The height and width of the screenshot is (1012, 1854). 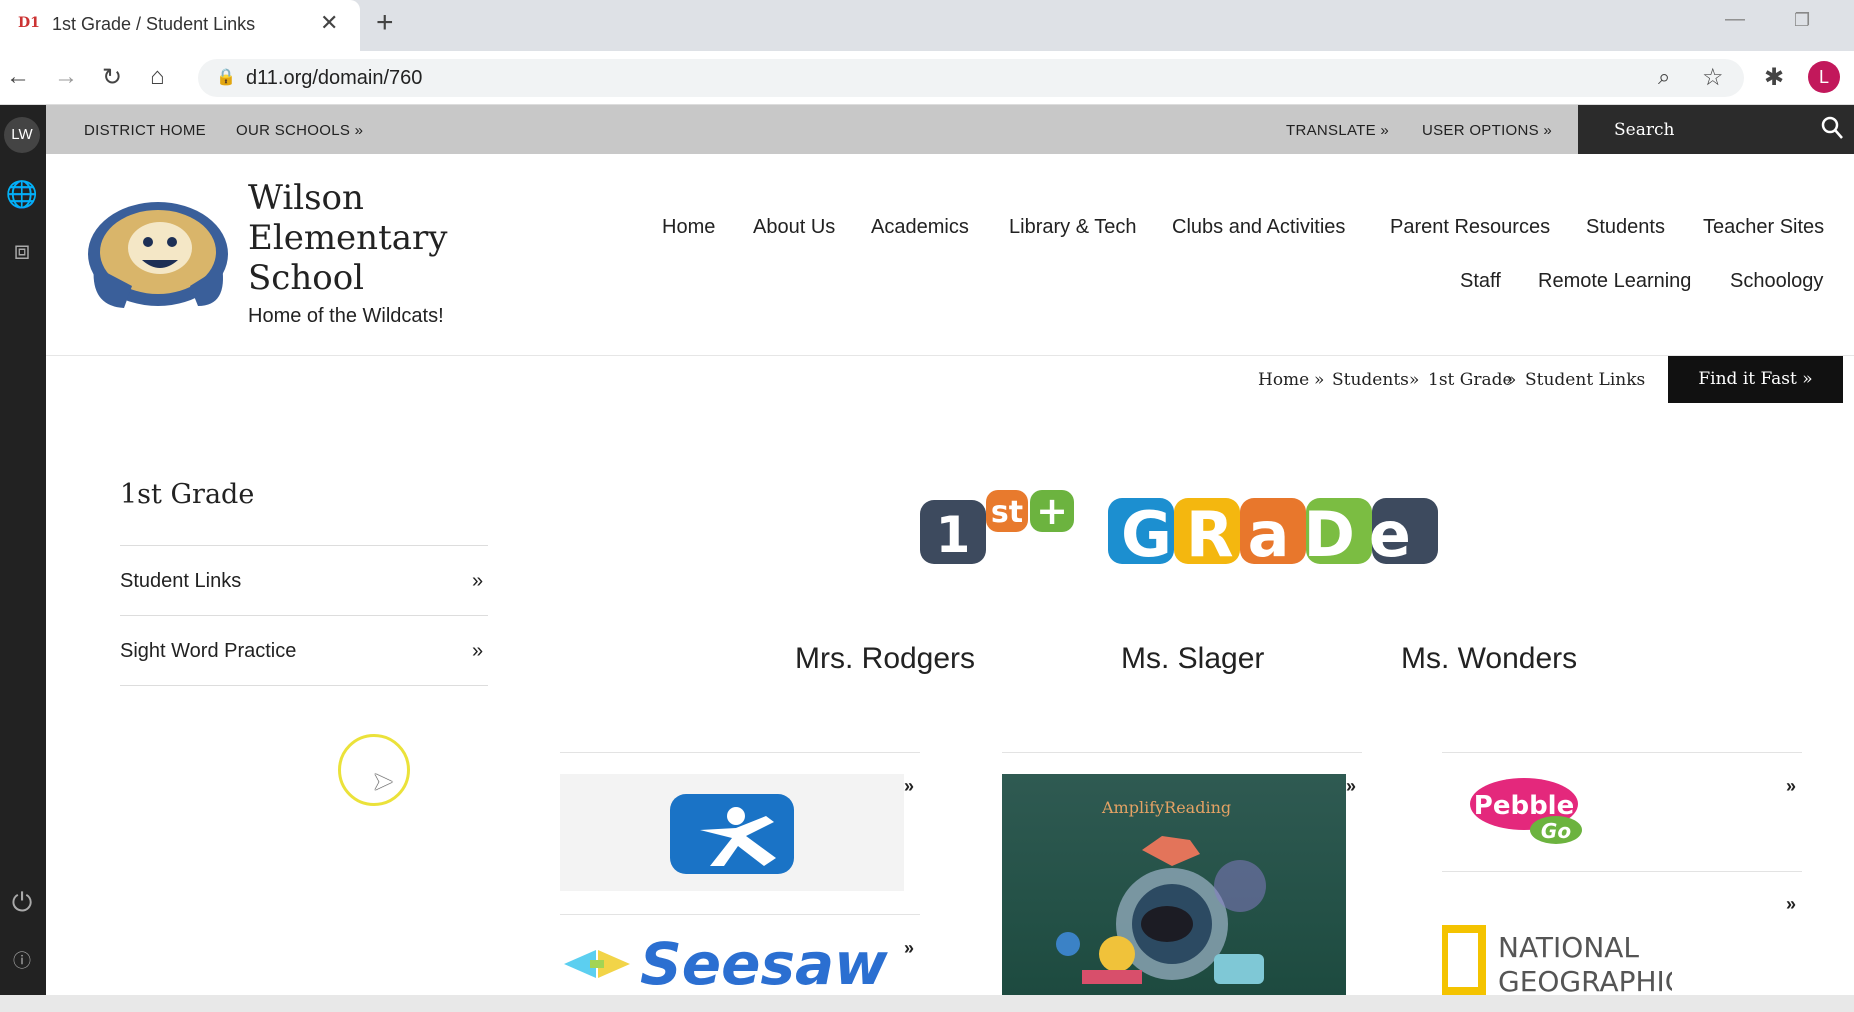 I want to click on user-avatar: LW, so click(x=22, y=135).